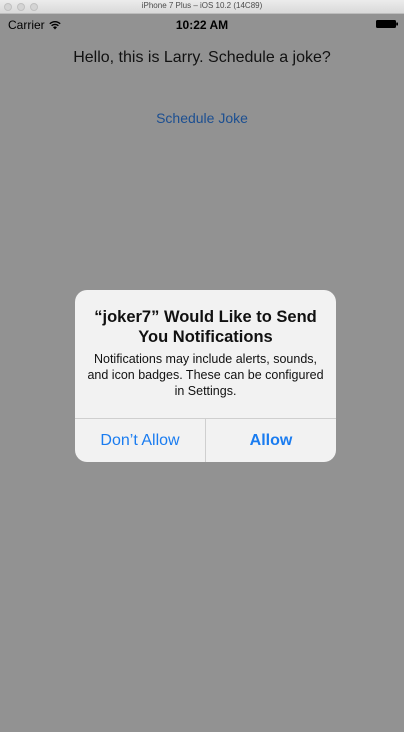 The width and height of the screenshot is (404, 732). I want to click on simulator-title: iPhone 7 Plus – iOS 10.2 (14C89), so click(202, 5).